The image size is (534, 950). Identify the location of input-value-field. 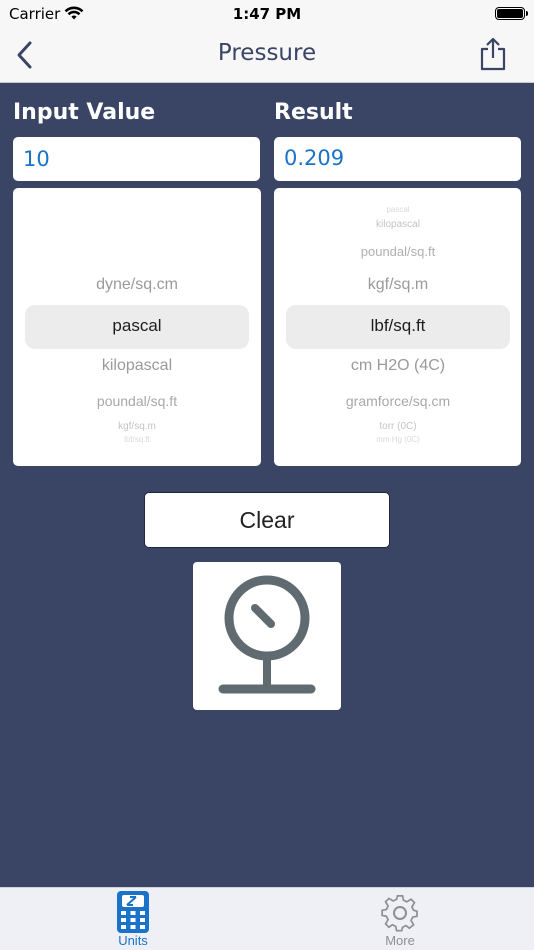
(136, 159).